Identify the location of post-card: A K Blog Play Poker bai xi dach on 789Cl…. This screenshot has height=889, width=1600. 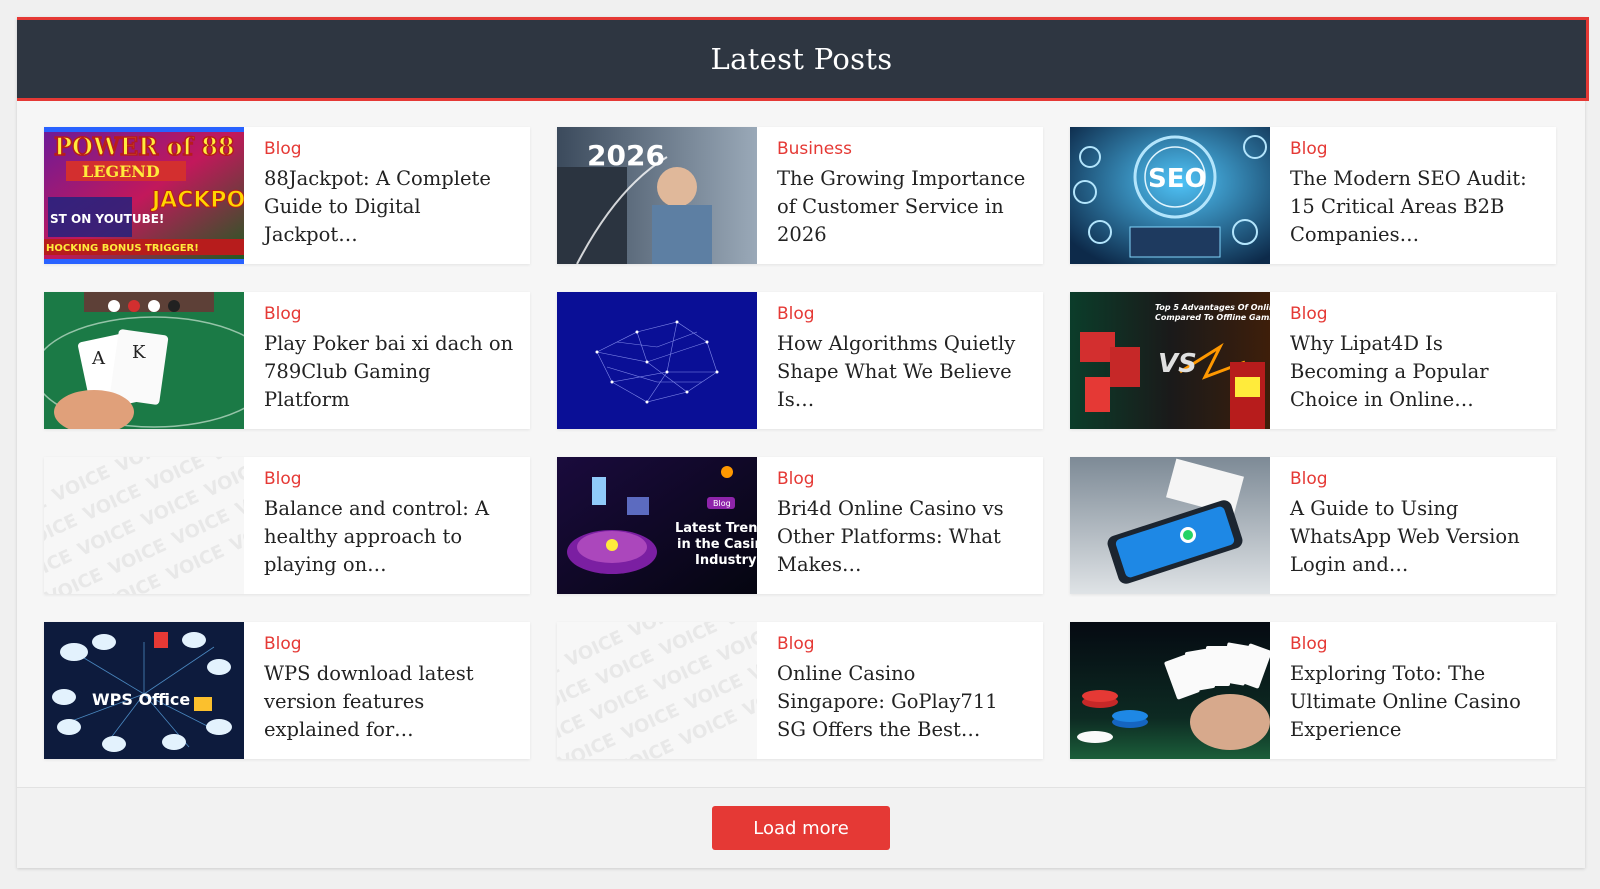
(287, 360).